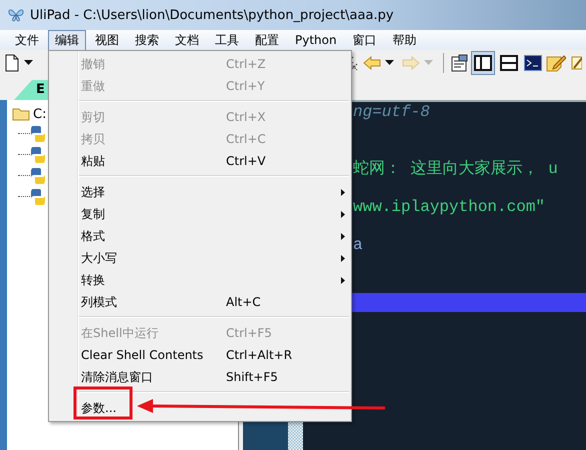 The image size is (586, 450). I want to click on menu-bar-item: 帮助, so click(405, 40).